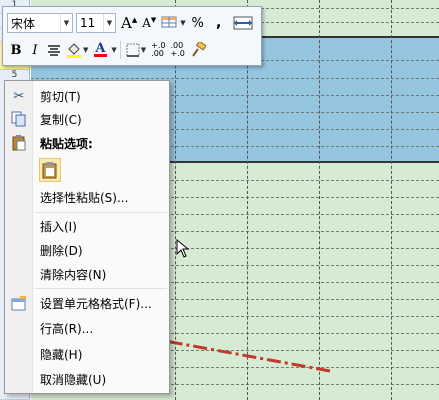 Image resolution: width=439 pixels, height=400 pixels. Describe the element at coordinates (87, 354) in the screenshot. I see `menu-item-hide: 隐藏(H)` at that location.